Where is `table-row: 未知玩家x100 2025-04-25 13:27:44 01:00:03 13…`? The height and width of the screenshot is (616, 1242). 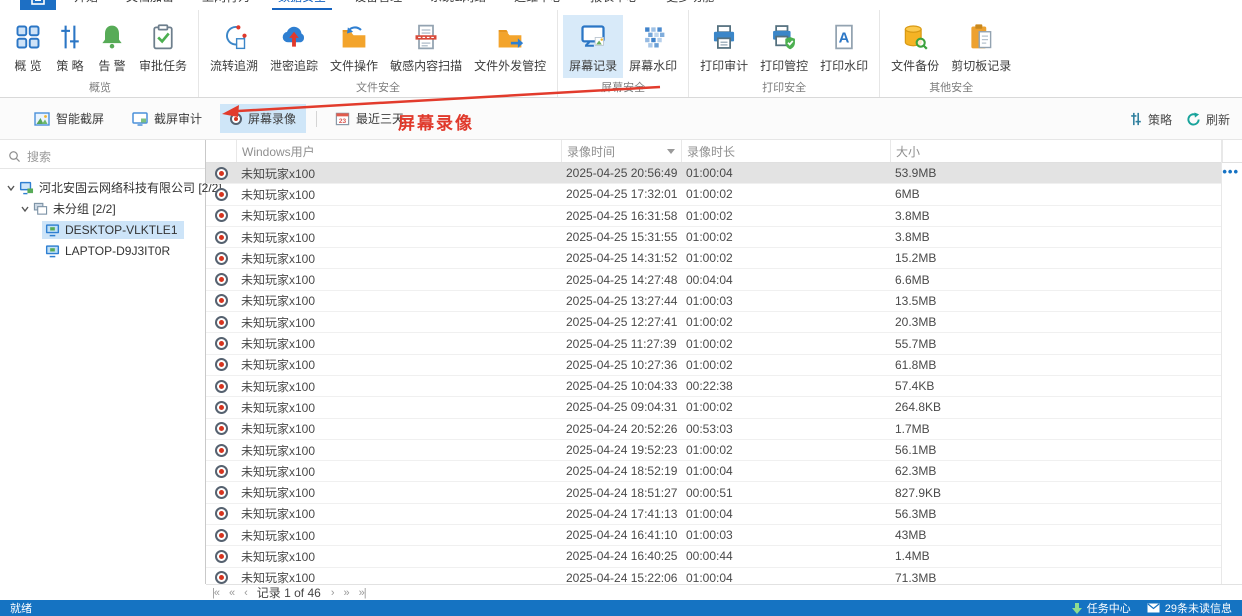 table-row: 未知玩家x100 2025-04-25 13:27:44 01:00:03 13… is located at coordinates (714, 302).